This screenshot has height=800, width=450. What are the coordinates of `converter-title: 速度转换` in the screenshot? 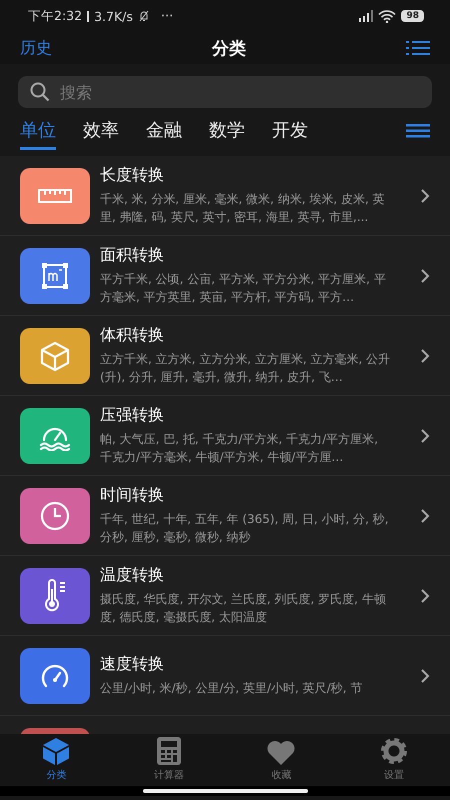 It's located at (132, 664).